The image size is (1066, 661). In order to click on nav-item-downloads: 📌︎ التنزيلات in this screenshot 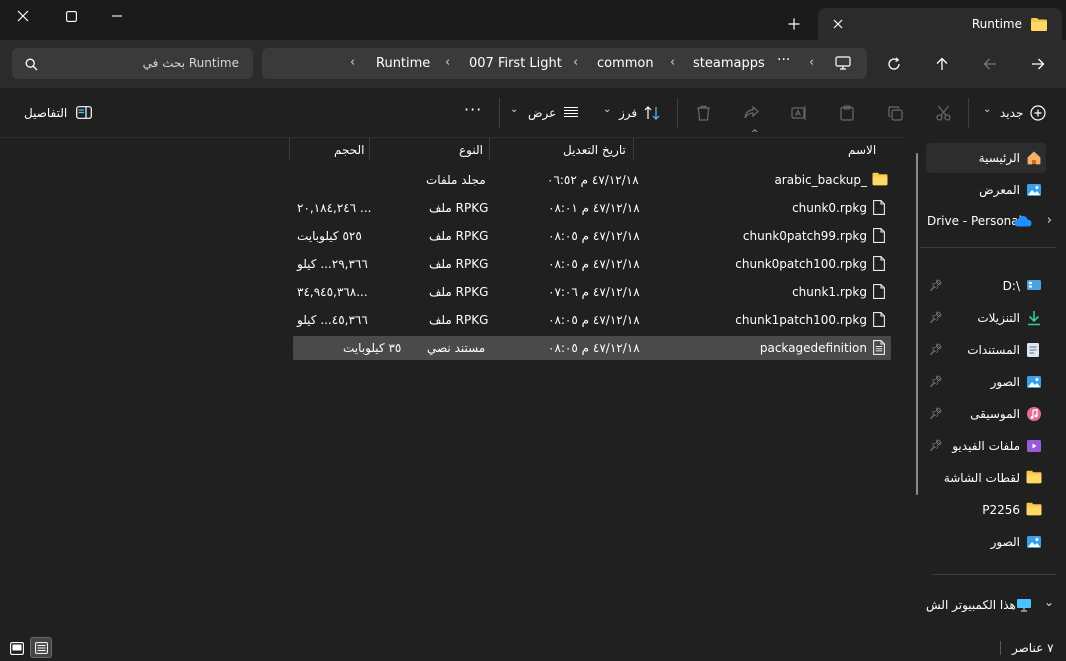, I will do `click(986, 318)`.